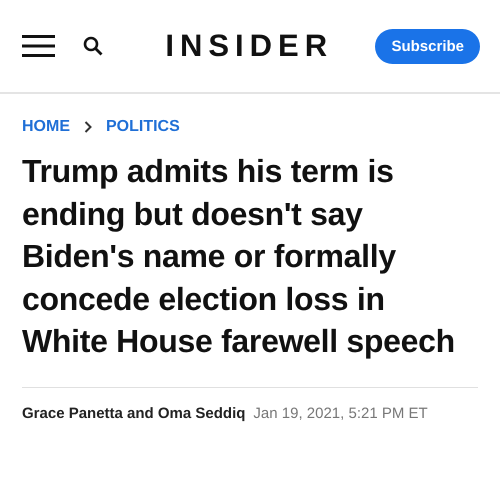  I want to click on breadcrumb-link: HOME, so click(46, 127).